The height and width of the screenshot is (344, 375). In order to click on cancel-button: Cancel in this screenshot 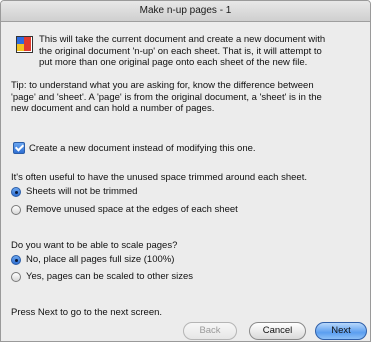, I will do `click(277, 331)`.